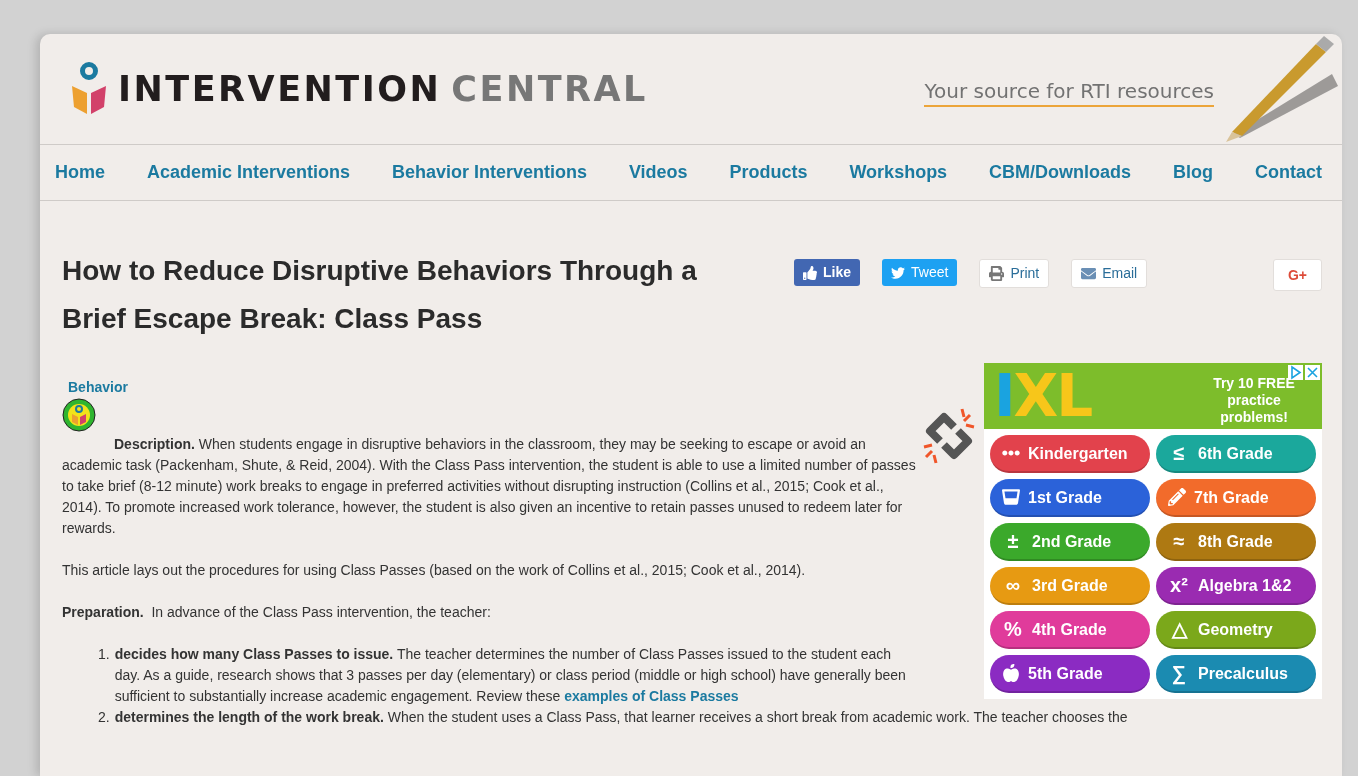  What do you see at coordinates (1312, 372) in the screenshot?
I see `close-icon` at bounding box center [1312, 372].